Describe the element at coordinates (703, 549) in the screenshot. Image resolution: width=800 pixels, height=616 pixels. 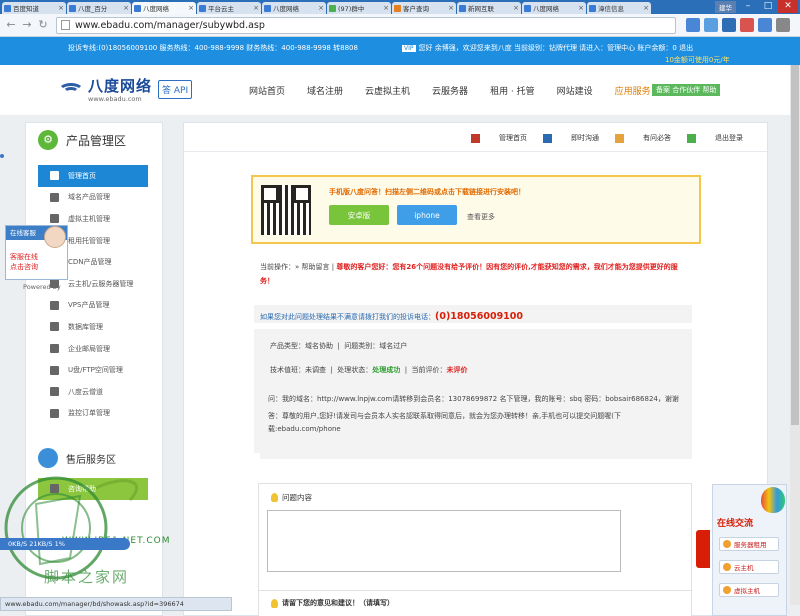
I see `collapse-tab` at that location.